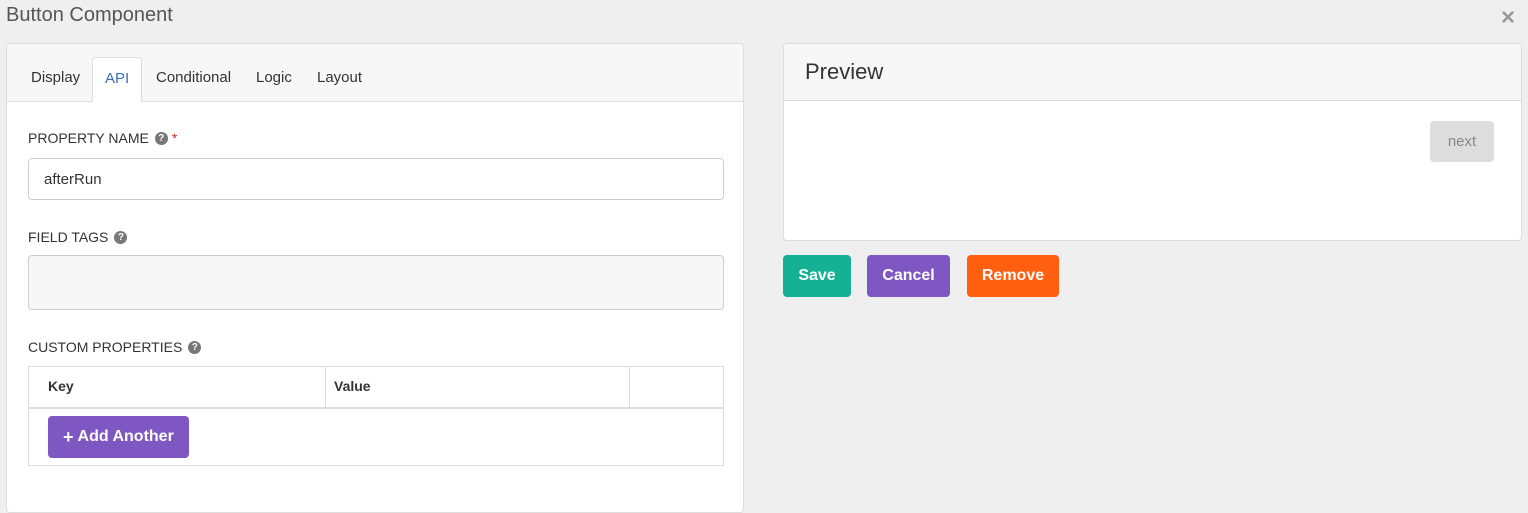 This screenshot has height=513, width=1528. I want to click on tab-bar: Display API Conditional Logic Layout, so click(375, 73).